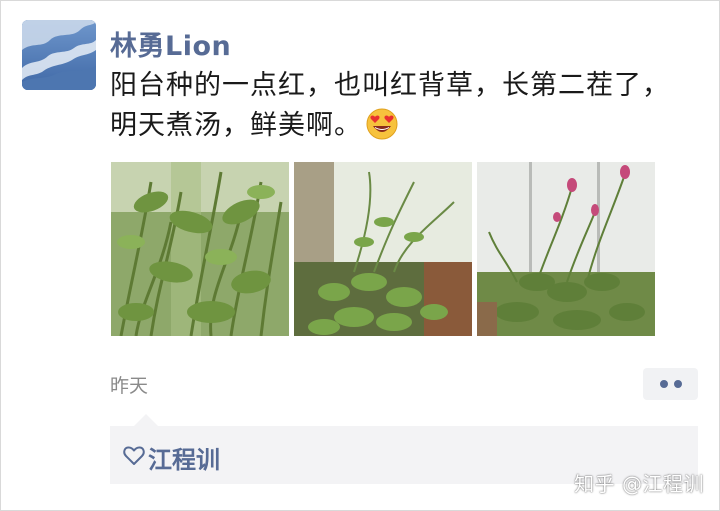 Image resolution: width=720 pixels, height=511 pixels. Describe the element at coordinates (170, 43) in the screenshot. I see `author-name: 林勇Lion` at that location.